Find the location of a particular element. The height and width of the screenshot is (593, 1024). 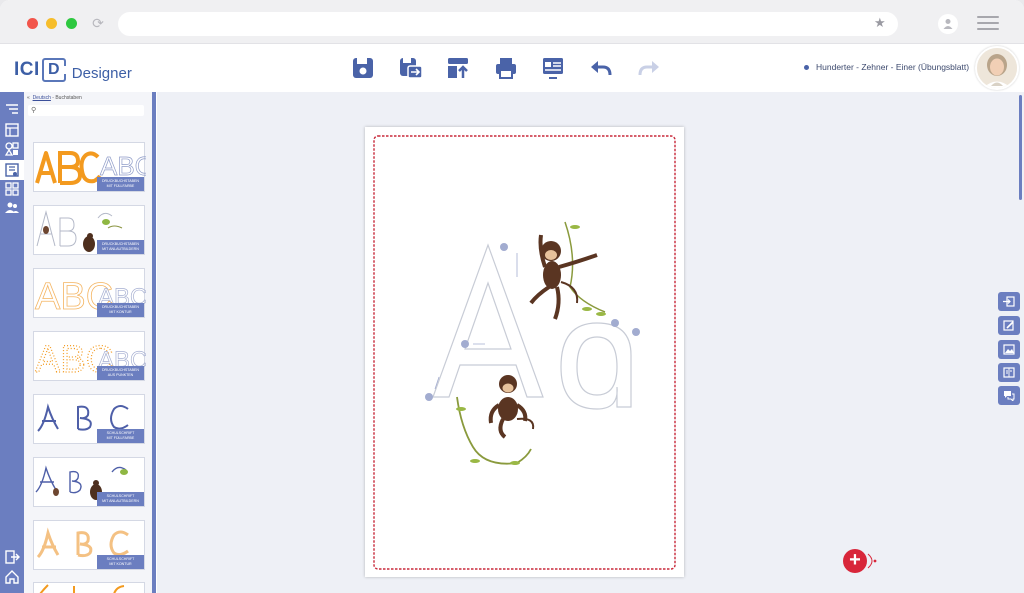

user-portrait-icon is located at coordinates (997, 68).